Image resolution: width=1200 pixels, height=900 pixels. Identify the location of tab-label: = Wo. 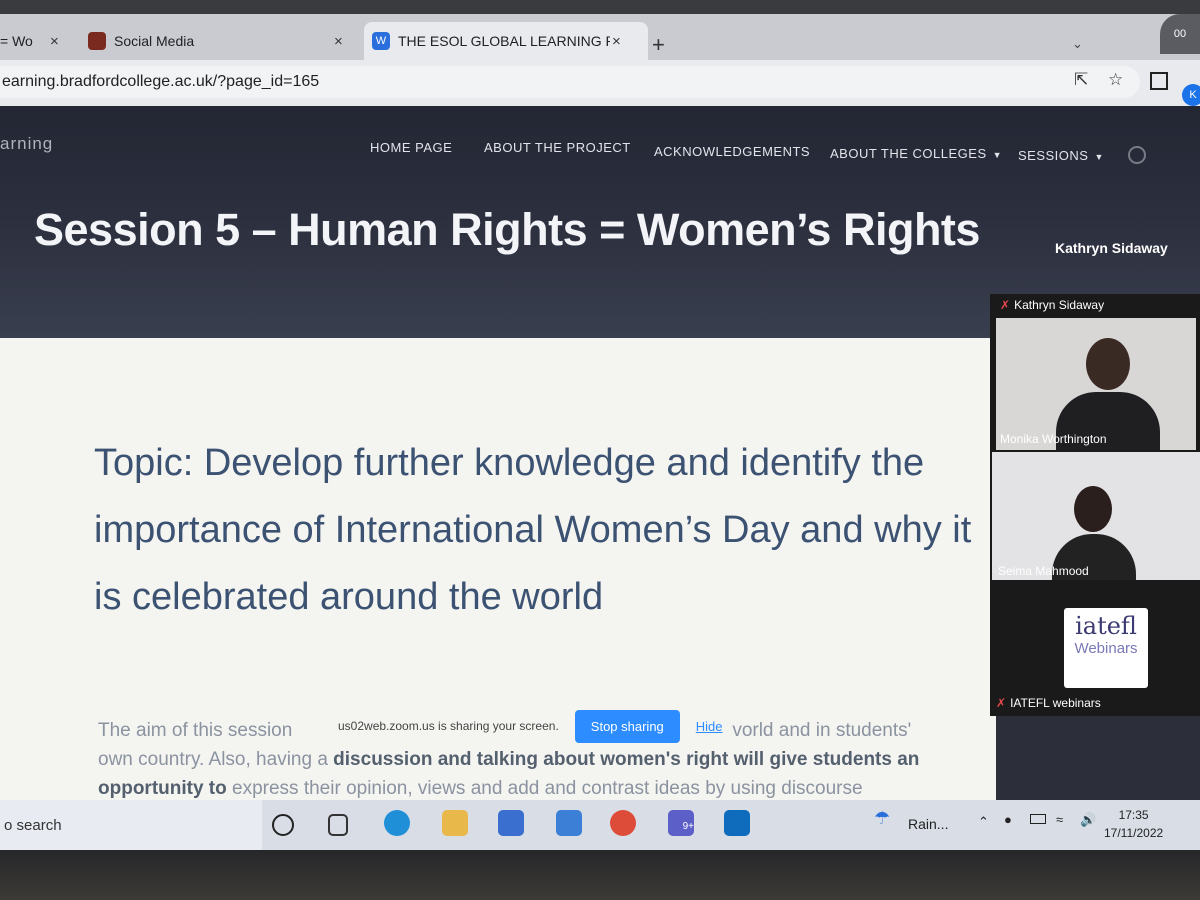
(16, 41).